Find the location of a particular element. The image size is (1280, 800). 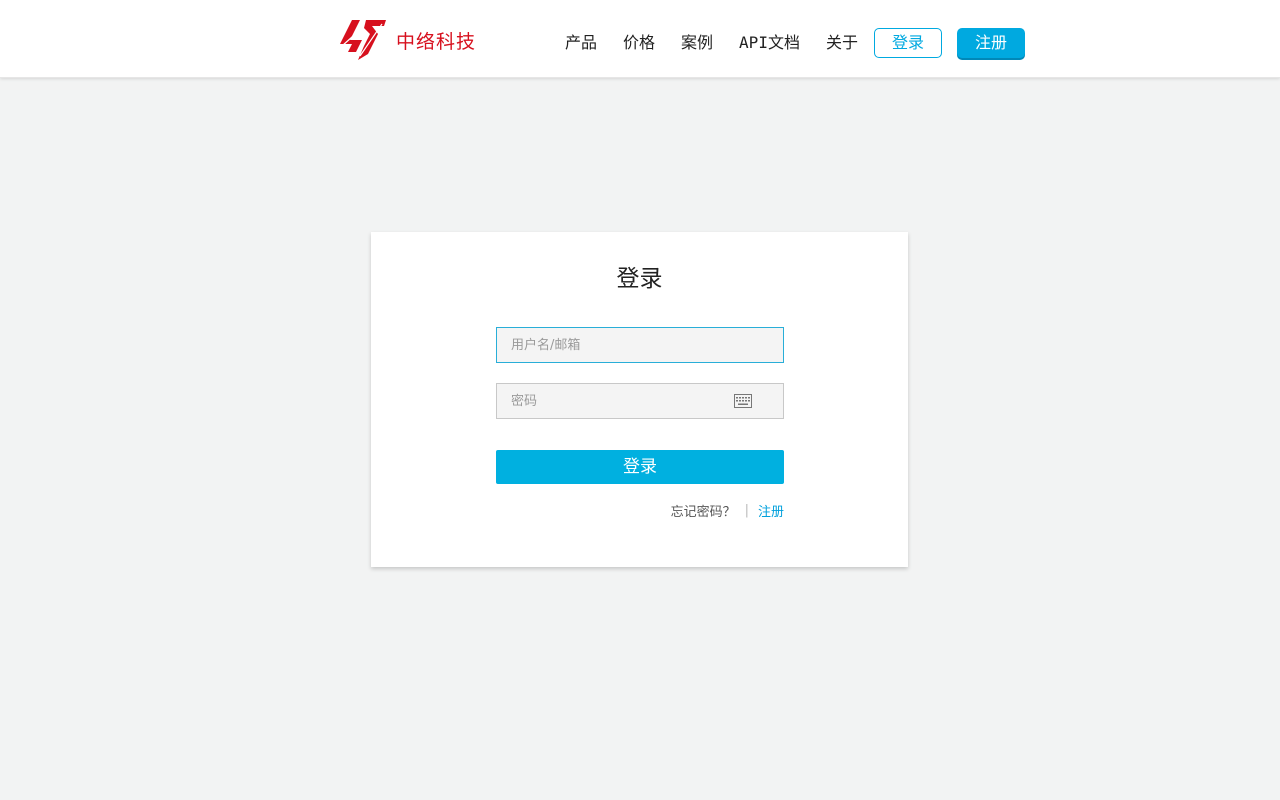

username-field-wrapper is located at coordinates (640, 345).